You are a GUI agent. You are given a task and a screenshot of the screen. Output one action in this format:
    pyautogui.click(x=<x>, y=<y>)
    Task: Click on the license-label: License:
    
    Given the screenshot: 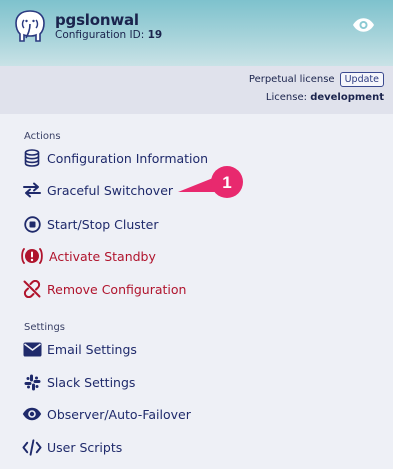 What is the action you would take?
    pyautogui.click(x=286, y=97)
    